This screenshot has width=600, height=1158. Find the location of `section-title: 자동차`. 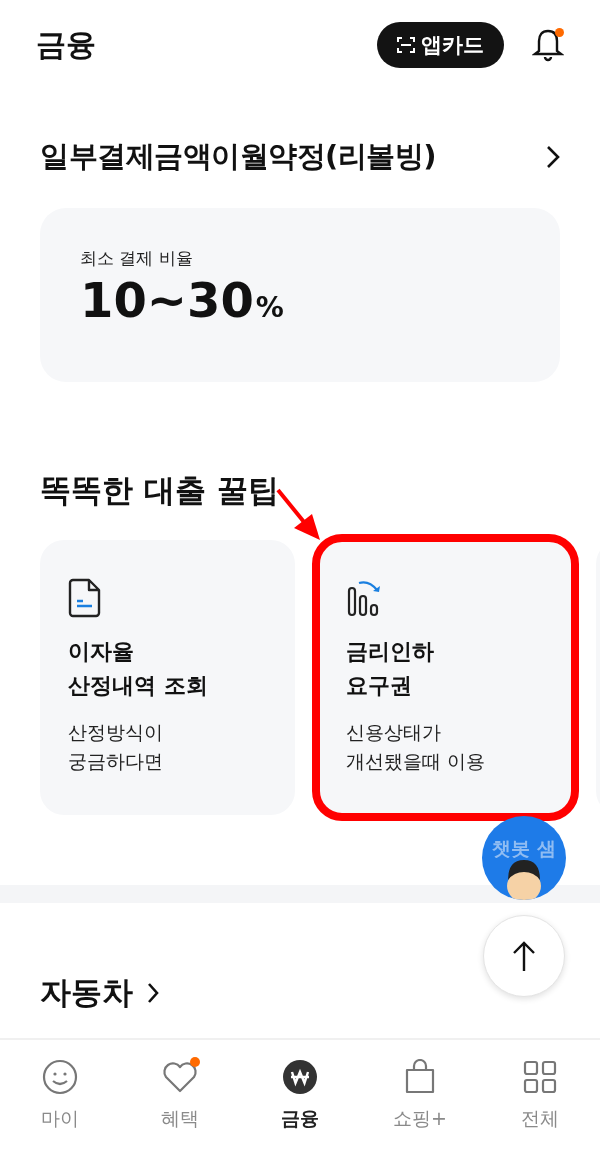

section-title: 자동차 is located at coordinates (86, 992).